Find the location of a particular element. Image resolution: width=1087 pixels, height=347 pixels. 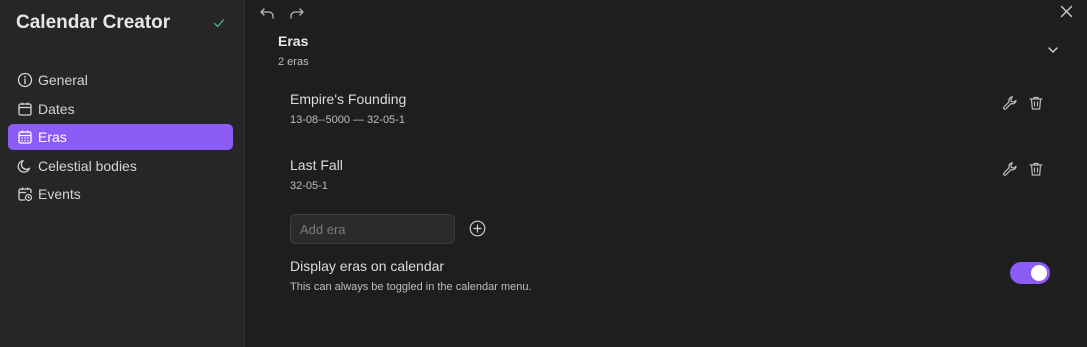

toggle-knob is located at coordinates (1039, 273).